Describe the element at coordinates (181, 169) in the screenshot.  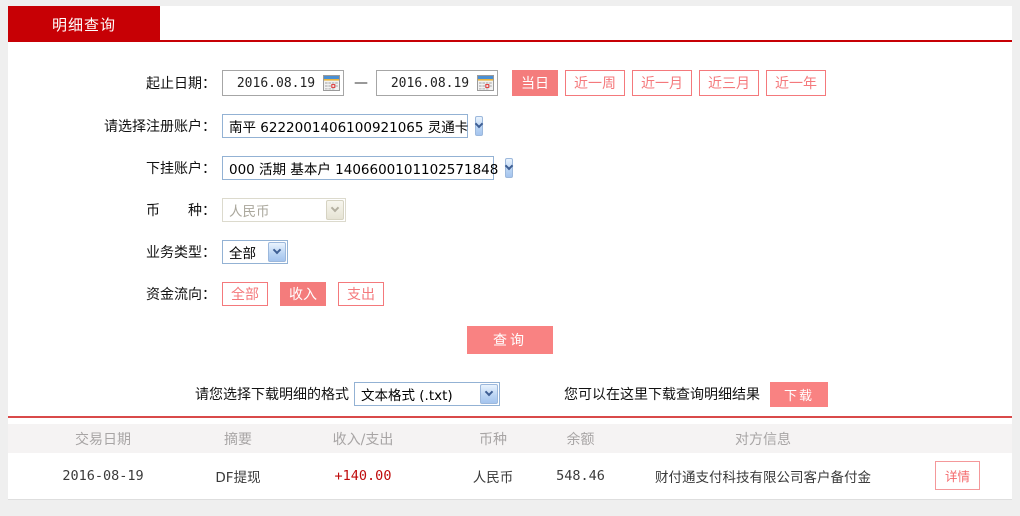
I see `linked-account-label: 下挂账户：` at that location.